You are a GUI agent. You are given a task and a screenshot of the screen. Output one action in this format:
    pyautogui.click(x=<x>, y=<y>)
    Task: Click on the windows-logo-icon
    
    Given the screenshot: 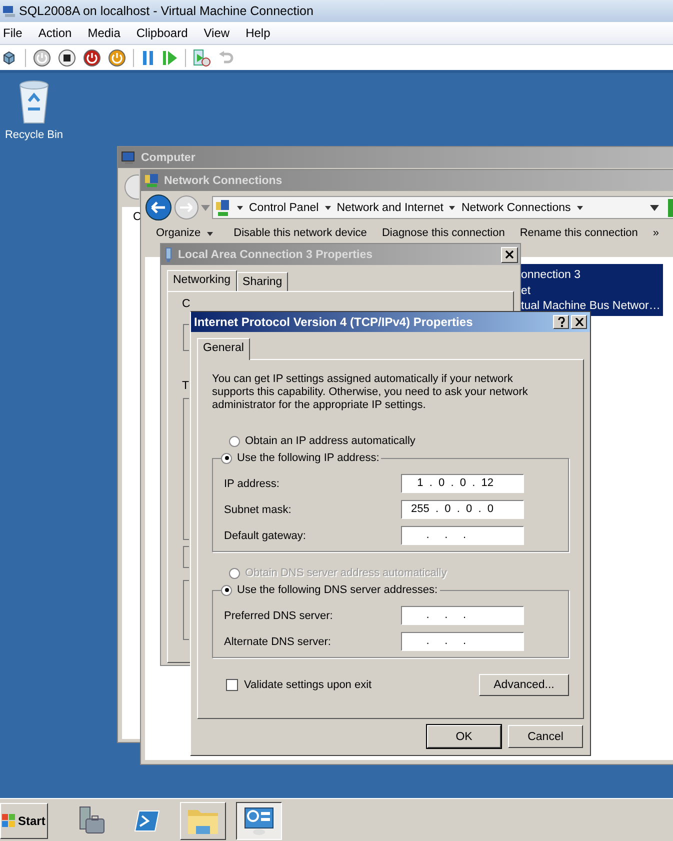 What is the action you would take?
    pyautogui.click(x=9, y=820)
    